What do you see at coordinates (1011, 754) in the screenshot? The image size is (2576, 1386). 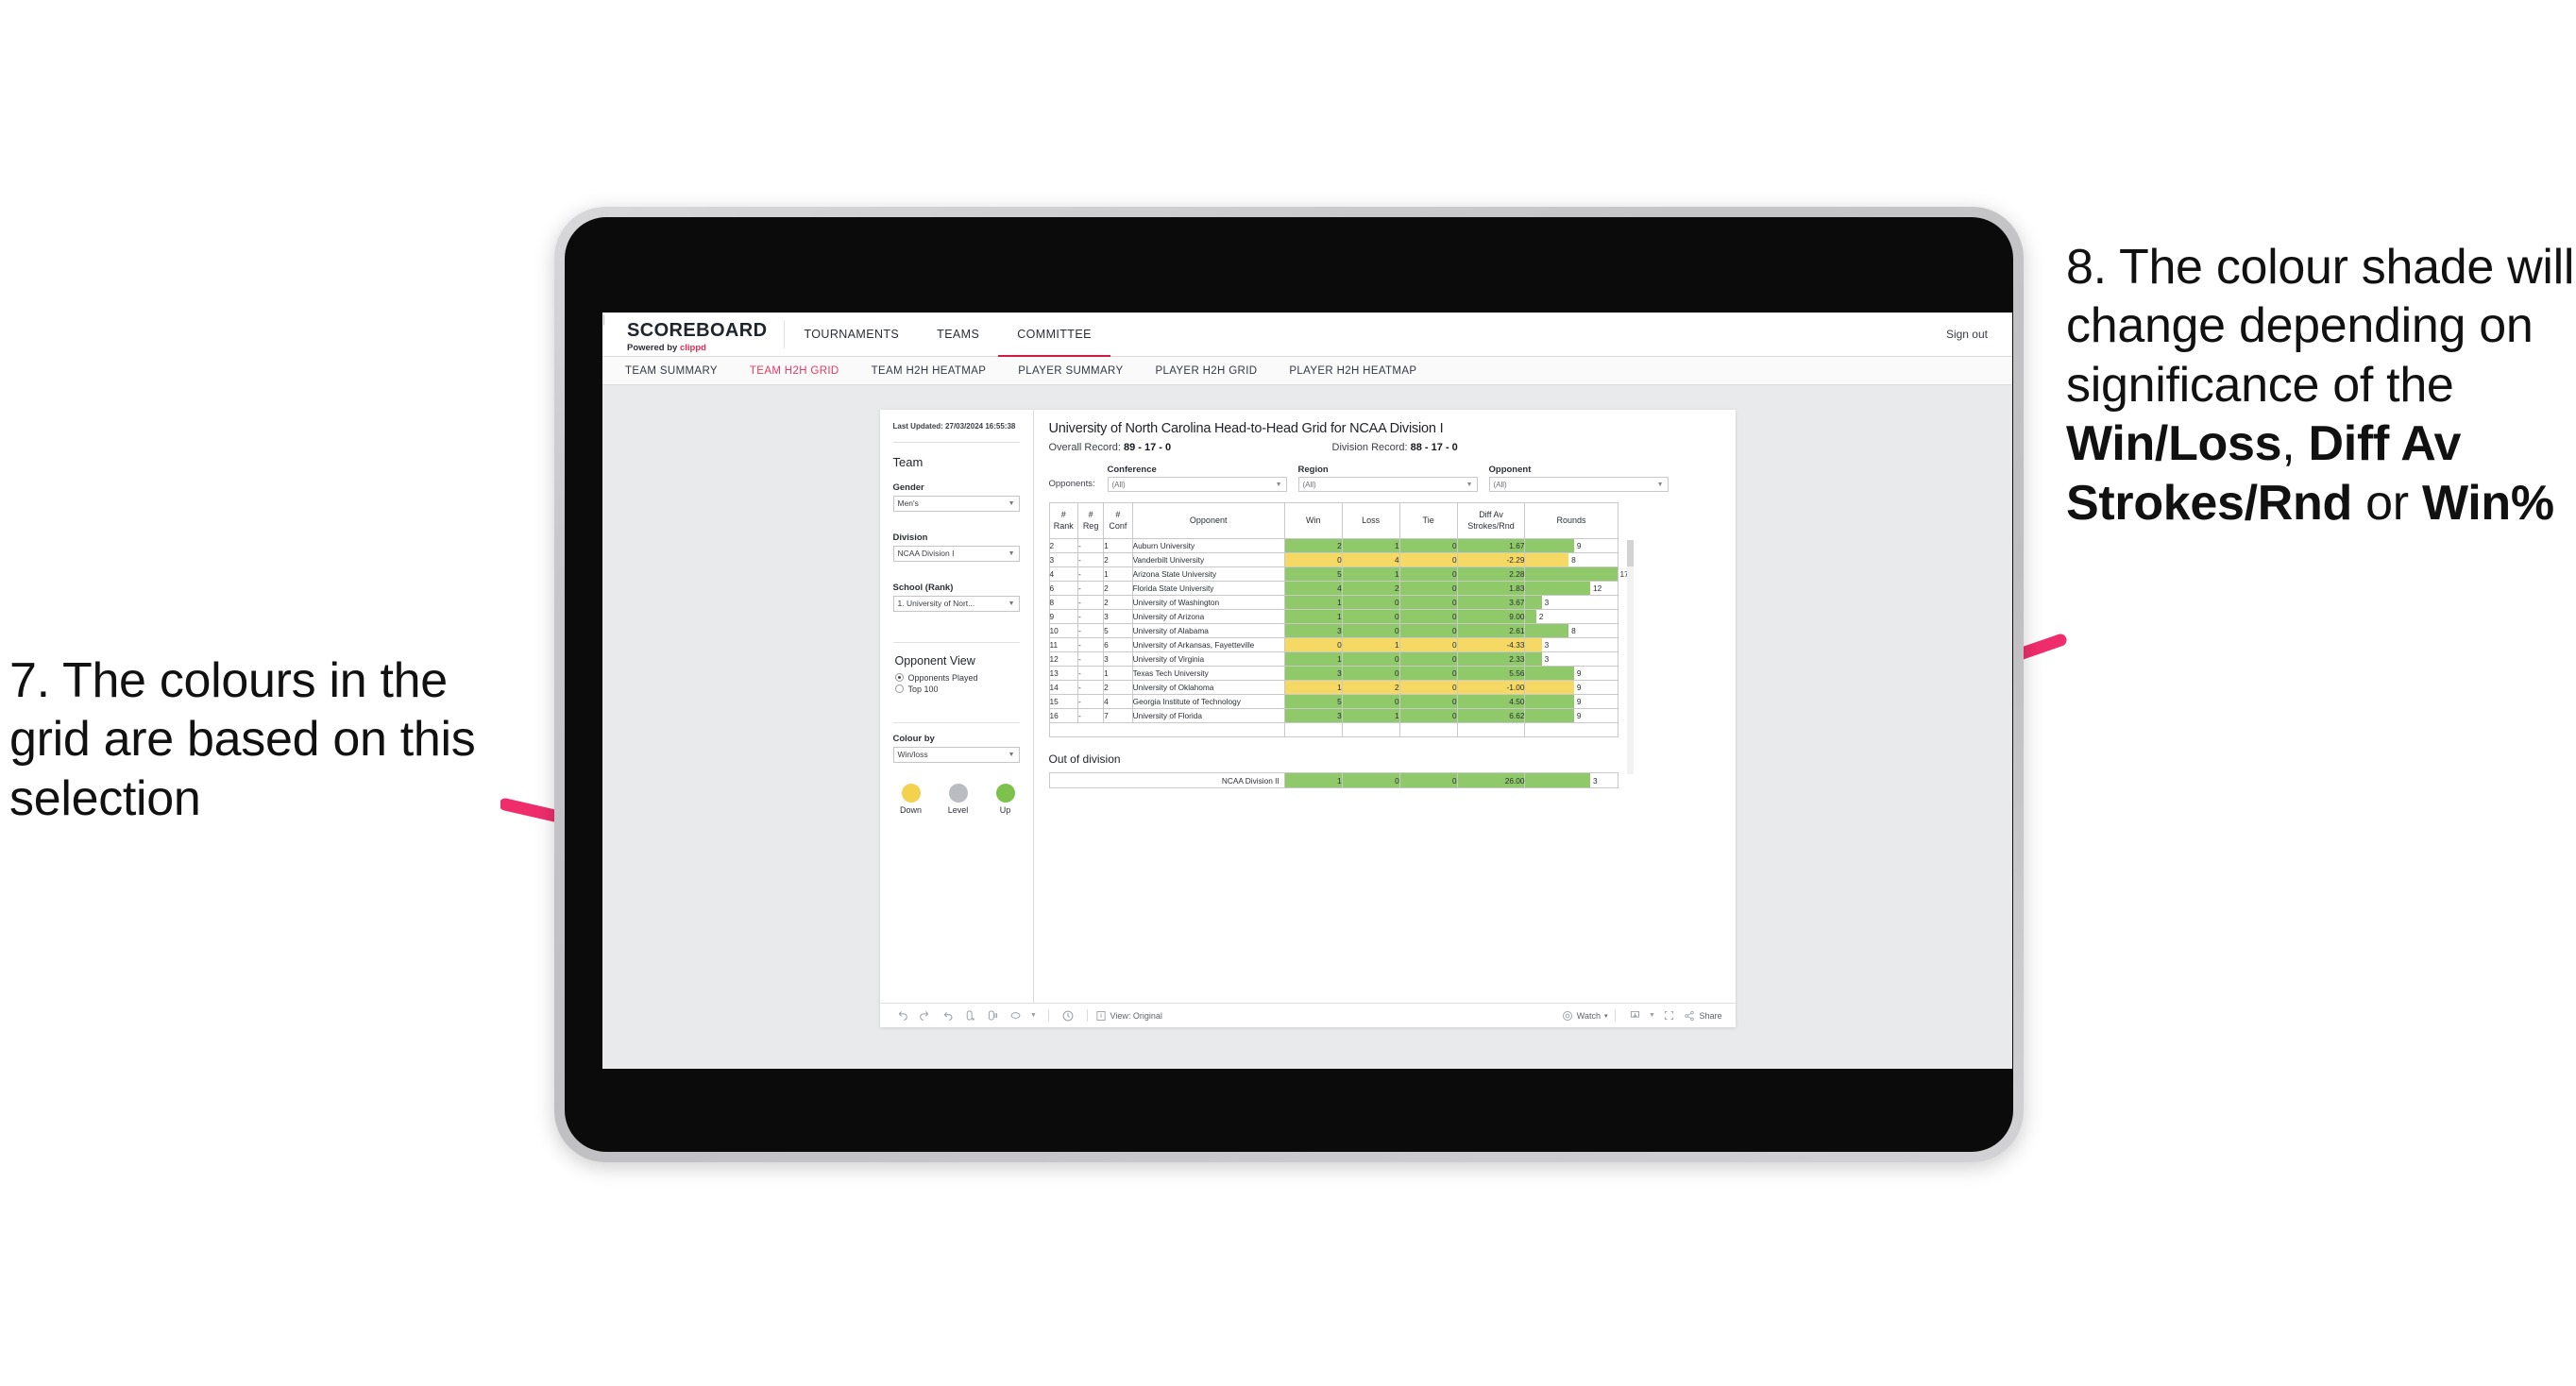 I see `chevron-down-icon: ▼` at bounding box center [1011, 754].